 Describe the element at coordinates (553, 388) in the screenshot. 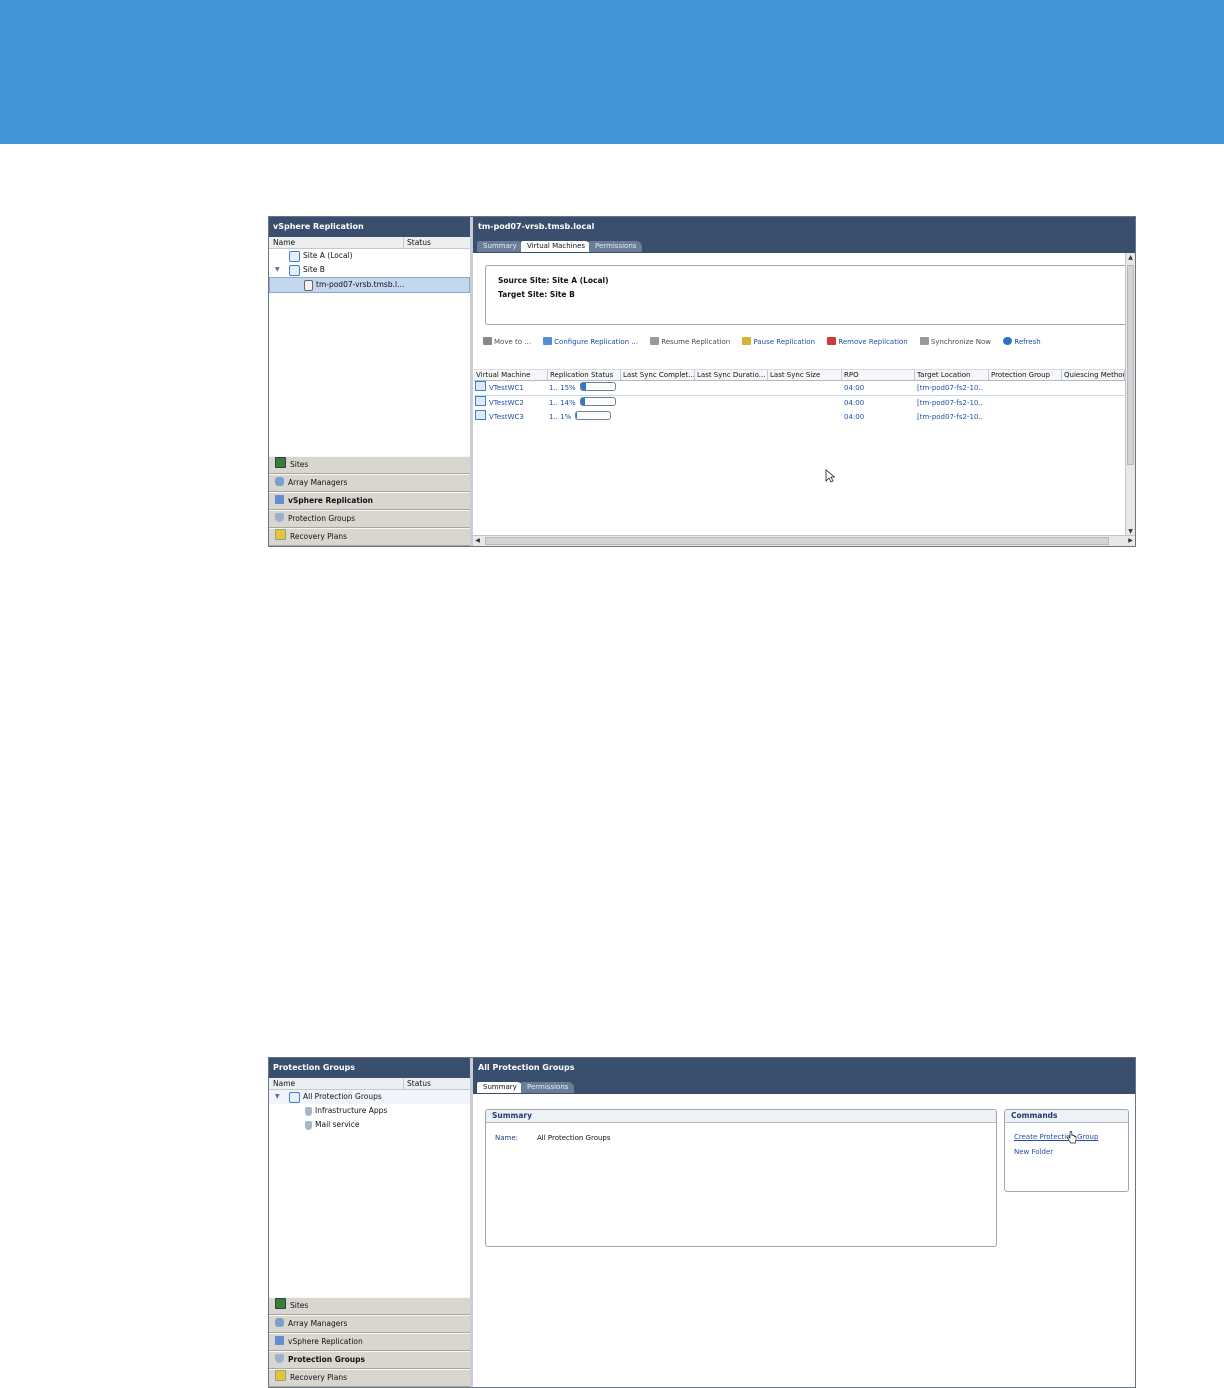

I see `status-text: 1..` at that location.